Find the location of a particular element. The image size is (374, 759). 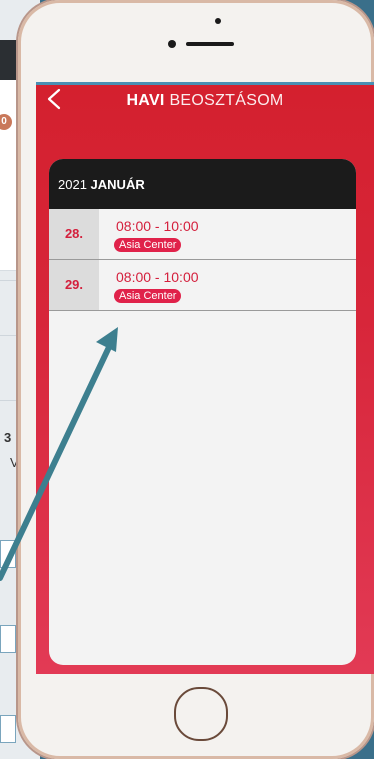

schedule-row: 29. 08:00 - 10:00 Asia Center is located at coordinates (202, 285).